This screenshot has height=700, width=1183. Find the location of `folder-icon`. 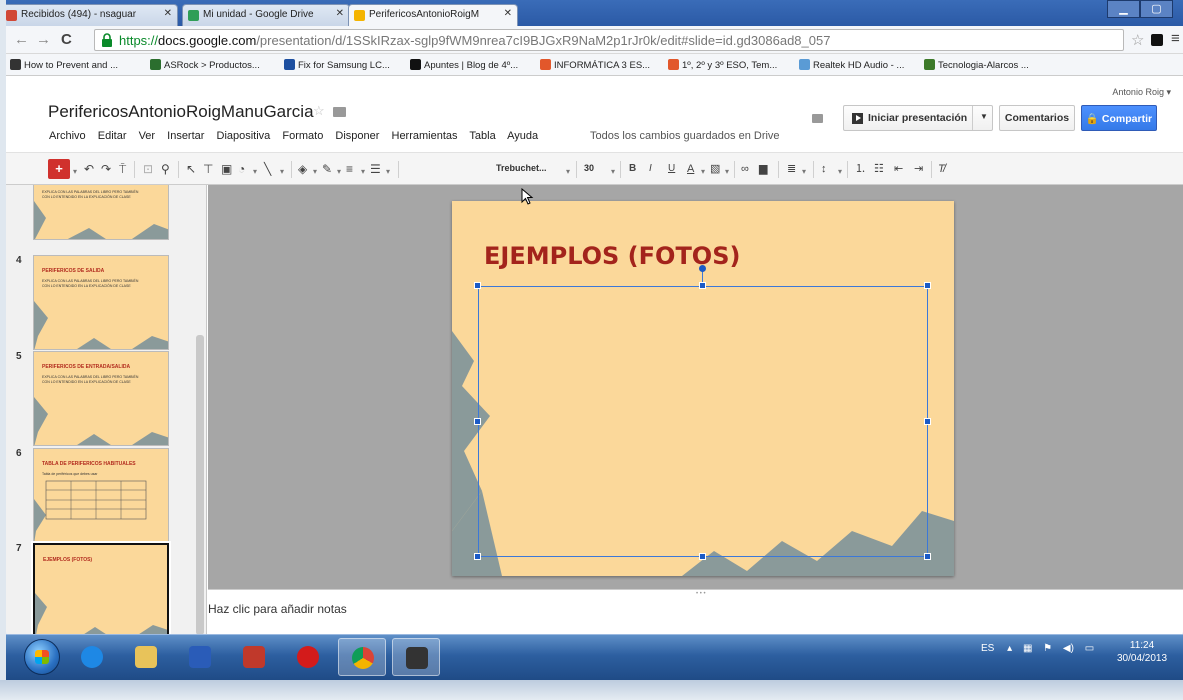

folder-icon is located at coordinates (339, 112).